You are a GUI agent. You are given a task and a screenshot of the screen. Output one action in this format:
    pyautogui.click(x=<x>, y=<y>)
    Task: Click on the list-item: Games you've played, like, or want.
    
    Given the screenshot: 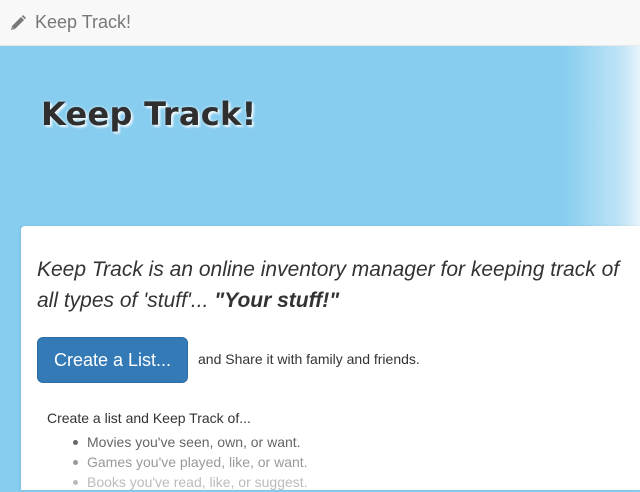 What is the action you would take?
    pyautogui.click(x=177, y=462)
    